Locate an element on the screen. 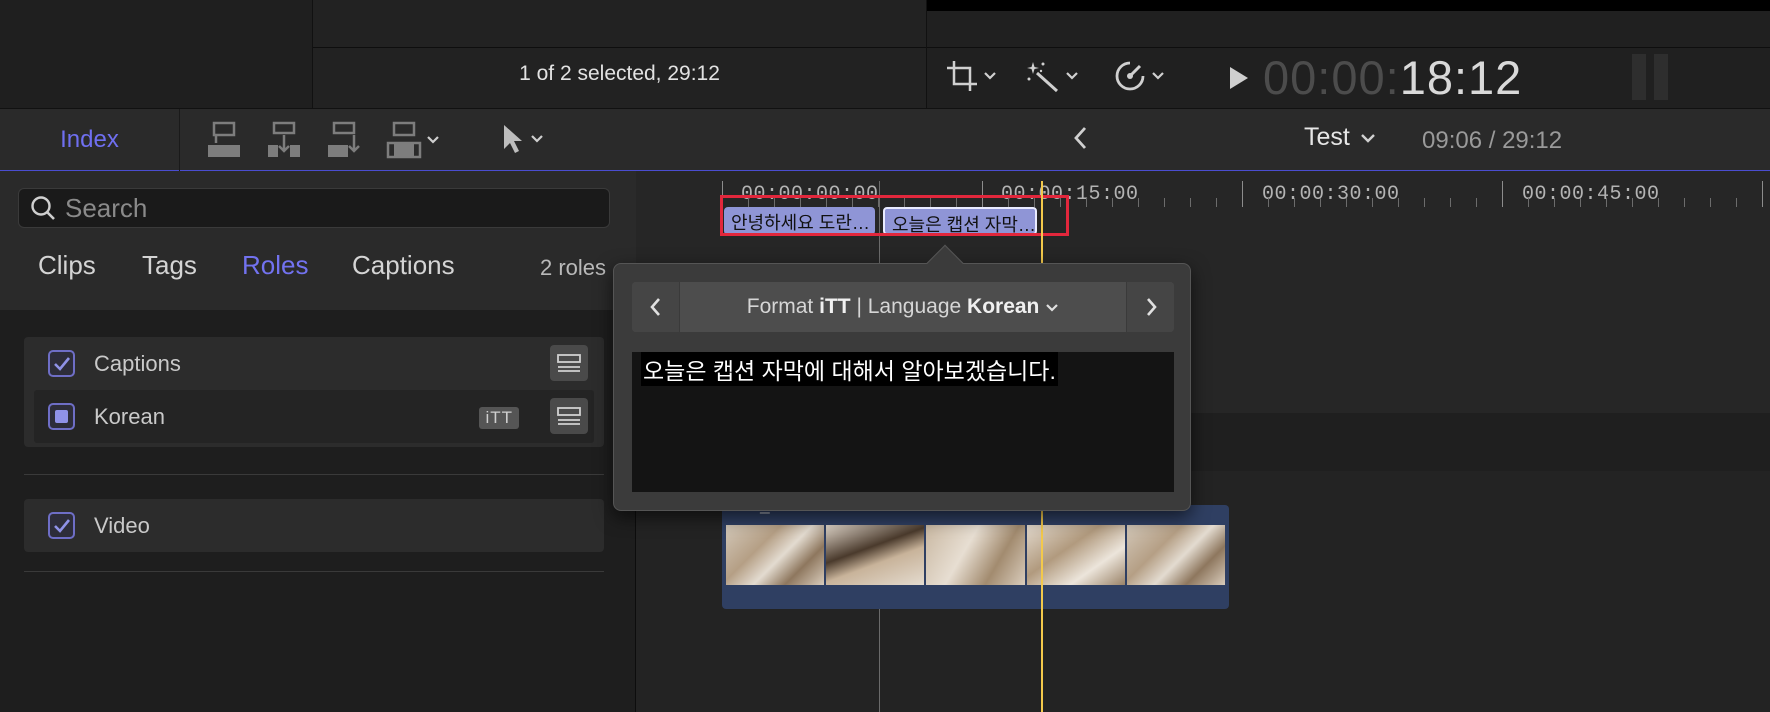  insert-clip-button is located at coordinates (284, 140).